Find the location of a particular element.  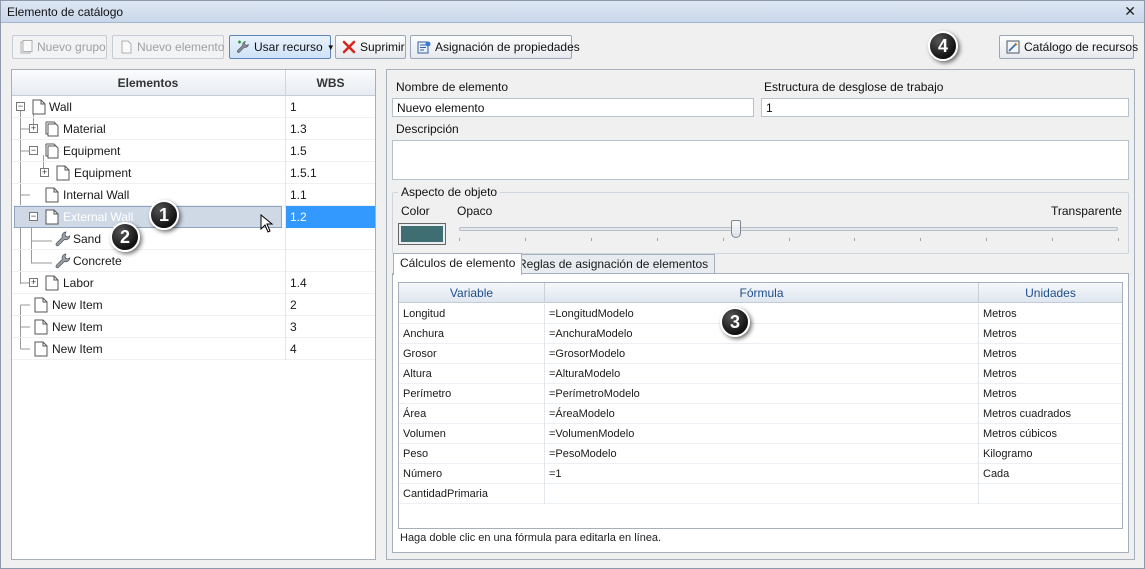

tab-element-calculations: Cálculos de elemento is located at coordinates (458, 264).